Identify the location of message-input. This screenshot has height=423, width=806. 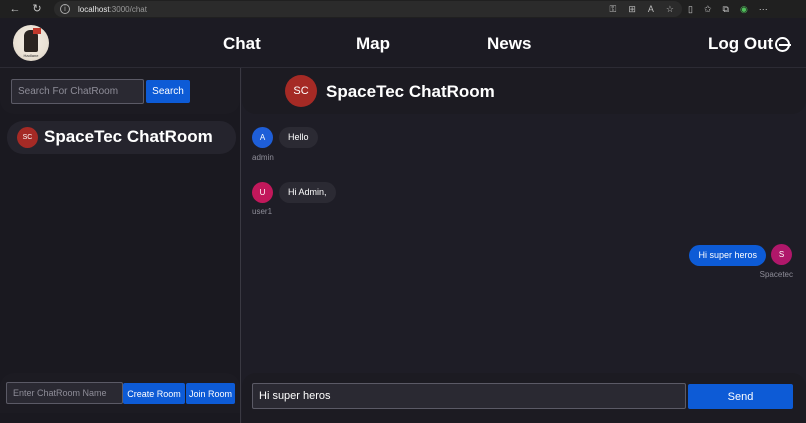
(469, 396).